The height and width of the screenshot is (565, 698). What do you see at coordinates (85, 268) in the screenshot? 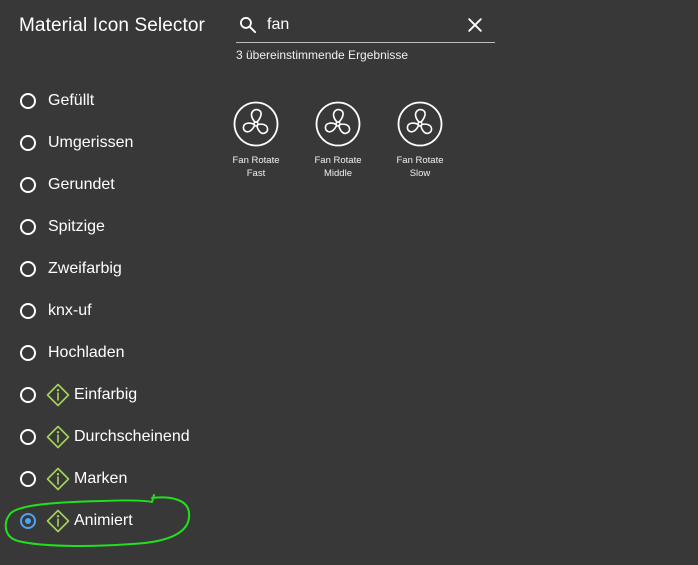
I see `option-label: Zweifarbig` at bounding box center [85, 268].